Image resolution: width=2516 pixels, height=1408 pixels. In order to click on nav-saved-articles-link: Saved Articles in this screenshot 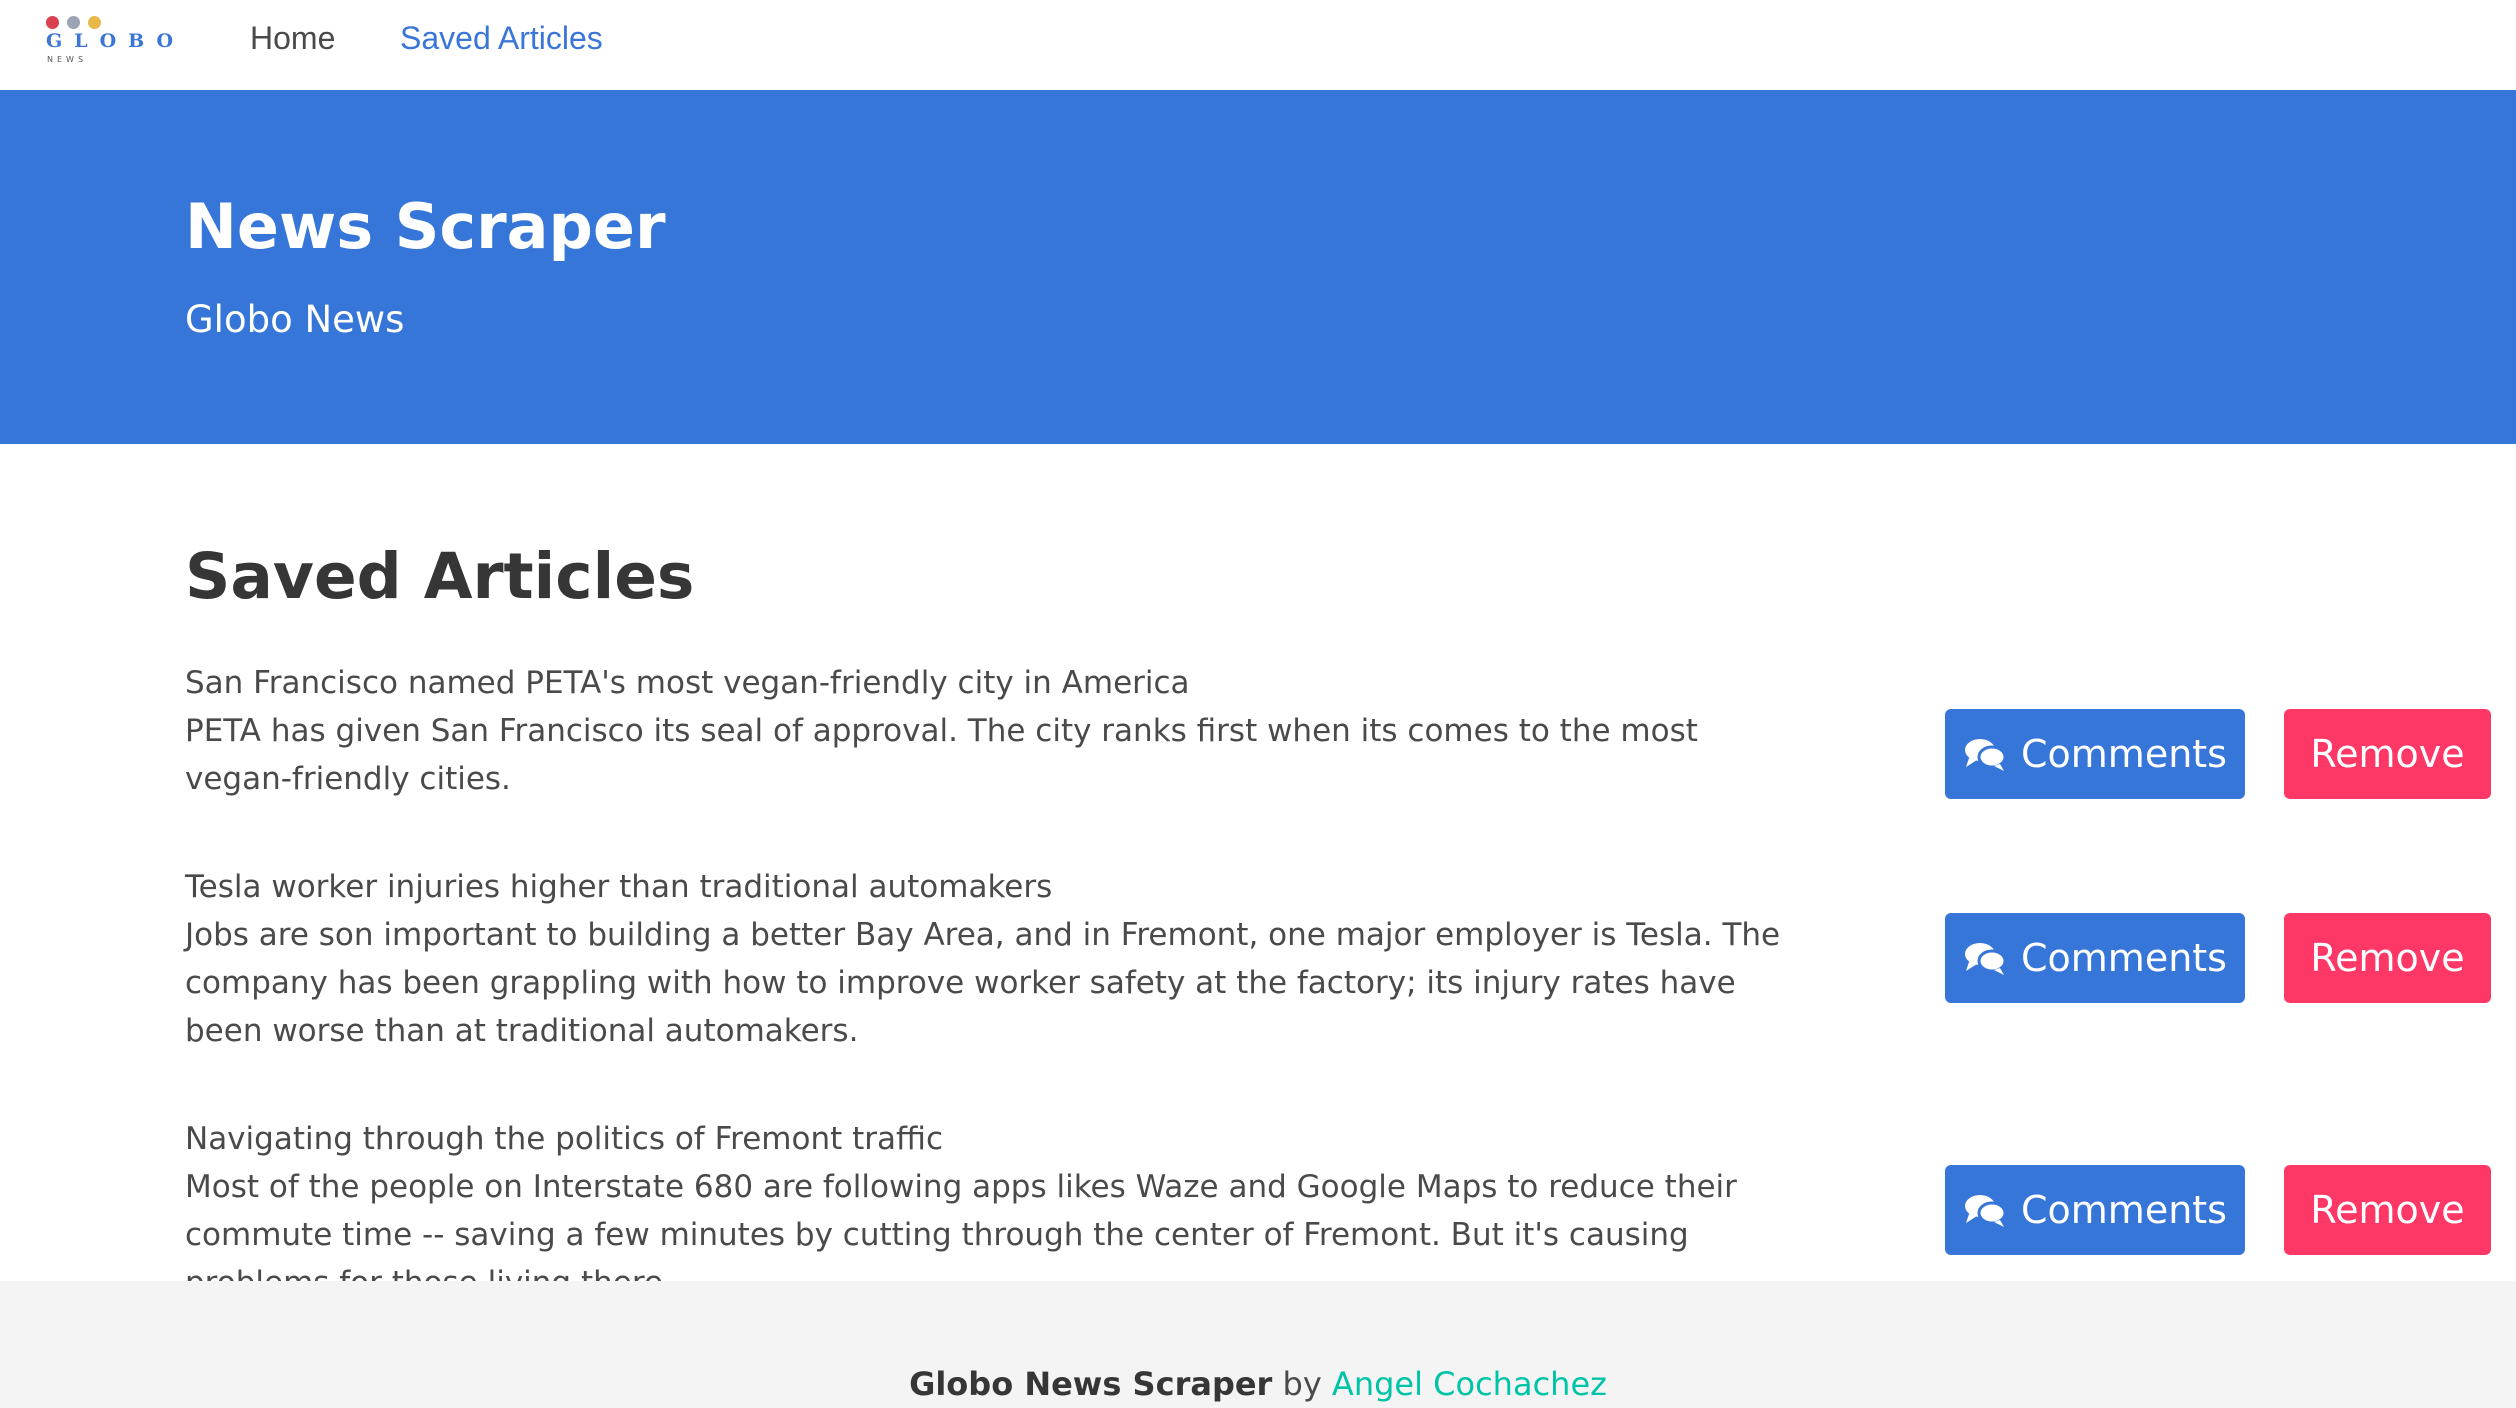, I will do `click(501, 38)`.